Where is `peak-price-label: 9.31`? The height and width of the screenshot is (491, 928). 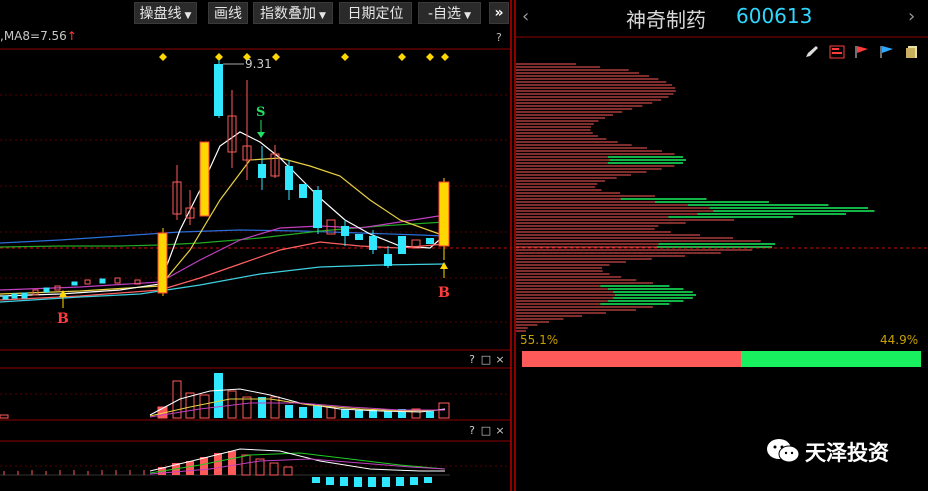
peak-price-label: 9.31 is located at coordinates (258, 64).